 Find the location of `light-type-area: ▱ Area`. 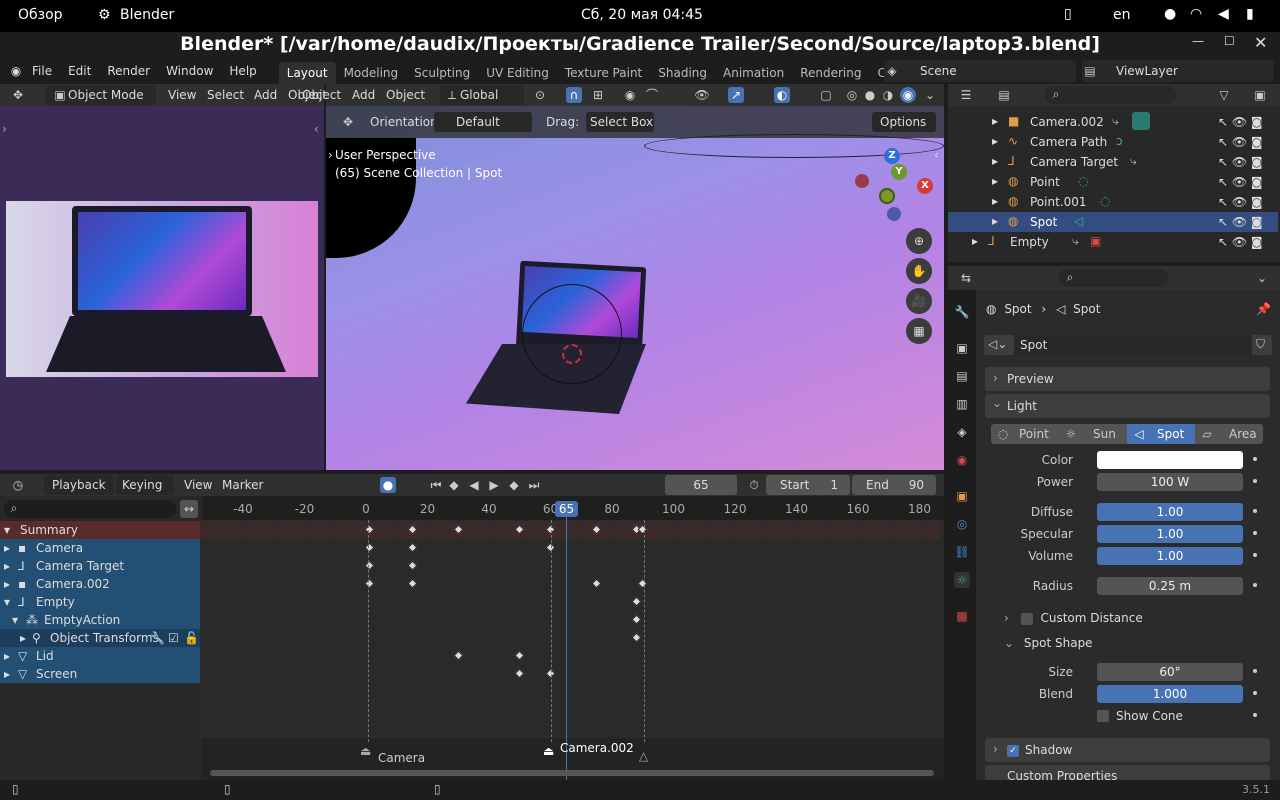

light-type-area: ▱ Area is located at coordinates (1229, 434).